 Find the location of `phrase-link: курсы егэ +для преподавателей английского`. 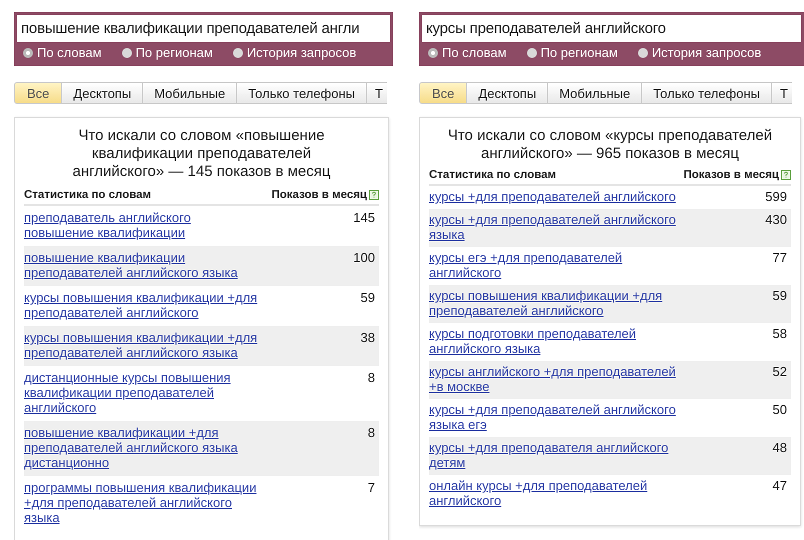

phrase-link: курсы егэ +для преподавателей английского is located at coordinates (554, 265).